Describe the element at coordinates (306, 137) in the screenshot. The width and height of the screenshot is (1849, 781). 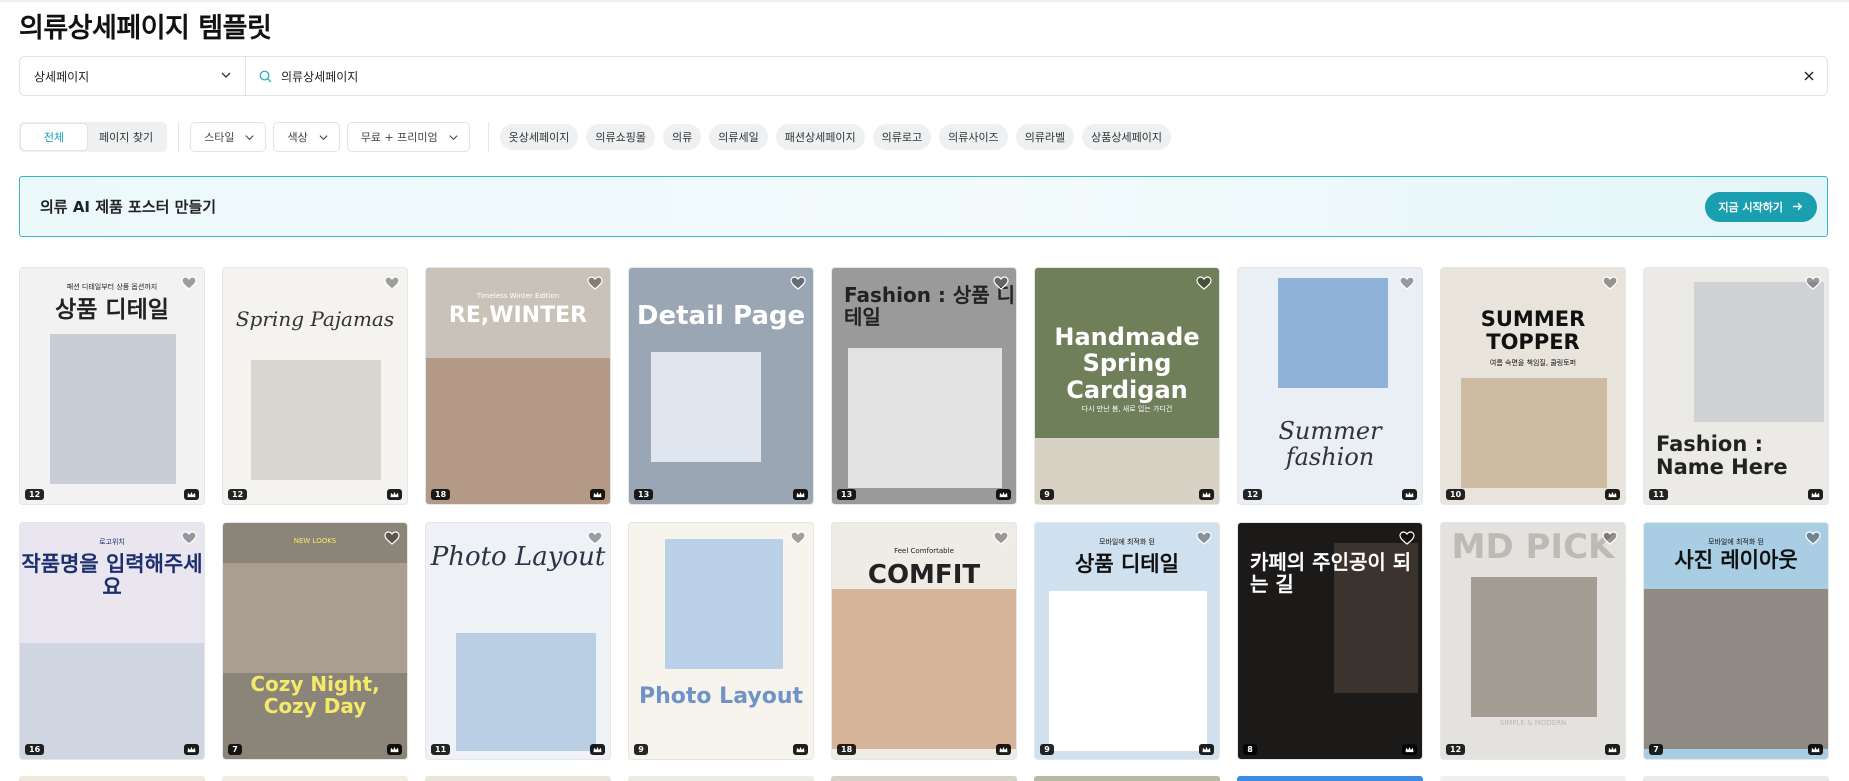
I see `color-dropdown: 색상` at that location.